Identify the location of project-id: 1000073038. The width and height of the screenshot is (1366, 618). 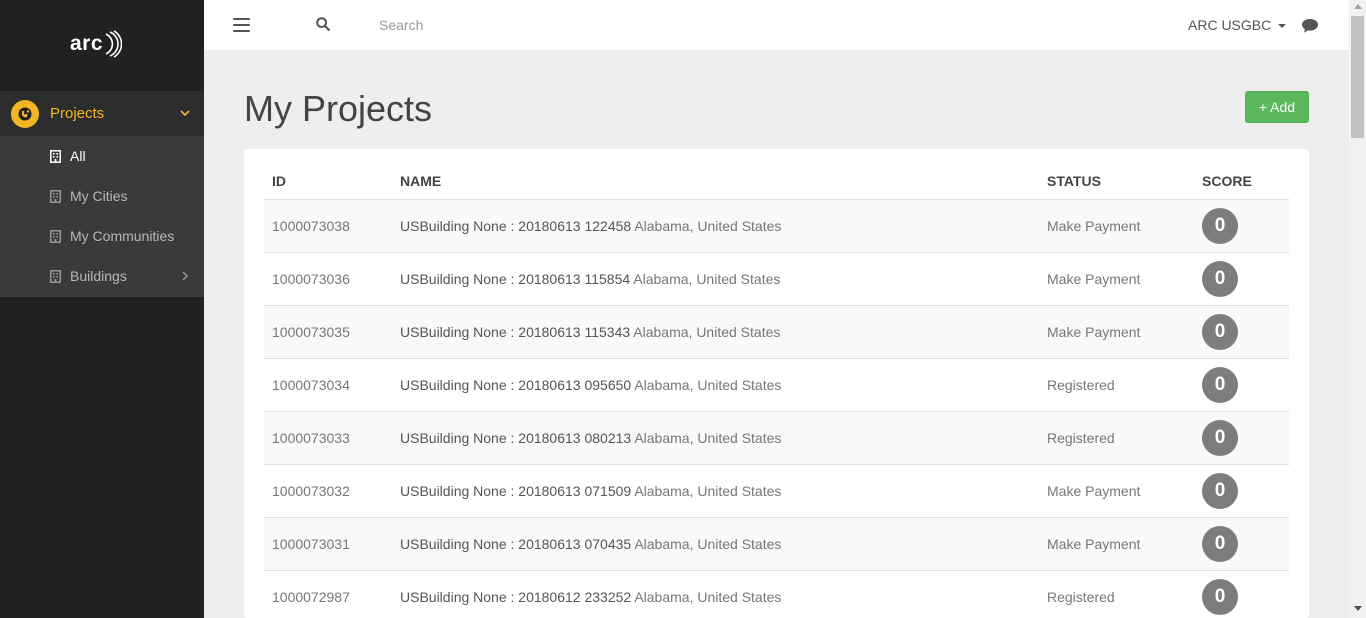
(311, 226).